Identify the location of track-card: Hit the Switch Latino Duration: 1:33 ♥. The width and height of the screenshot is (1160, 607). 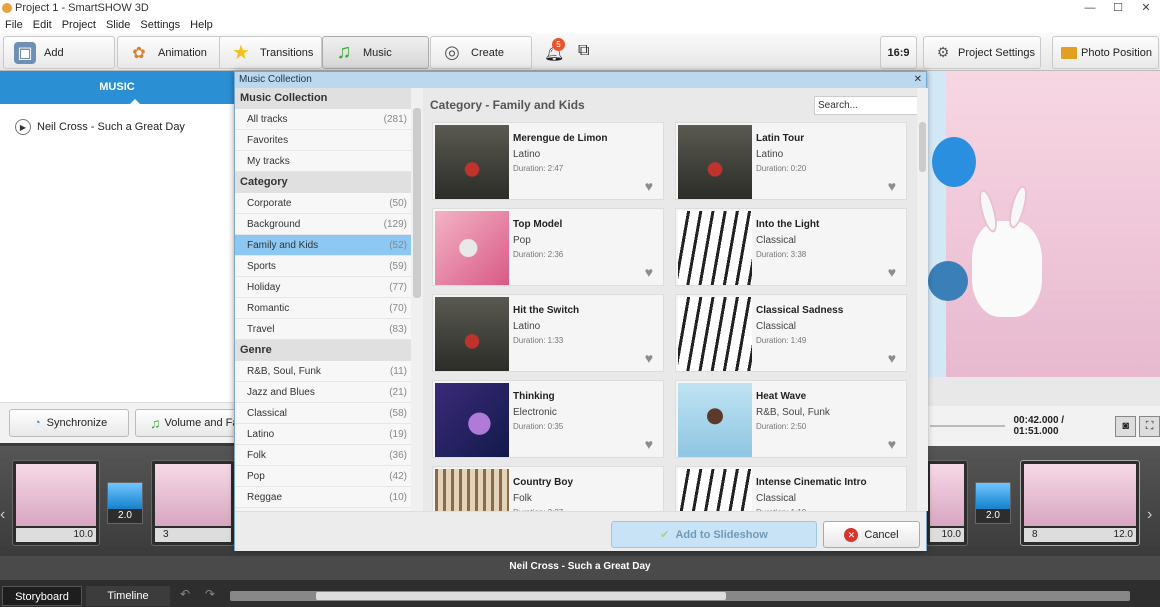
(548, 333).